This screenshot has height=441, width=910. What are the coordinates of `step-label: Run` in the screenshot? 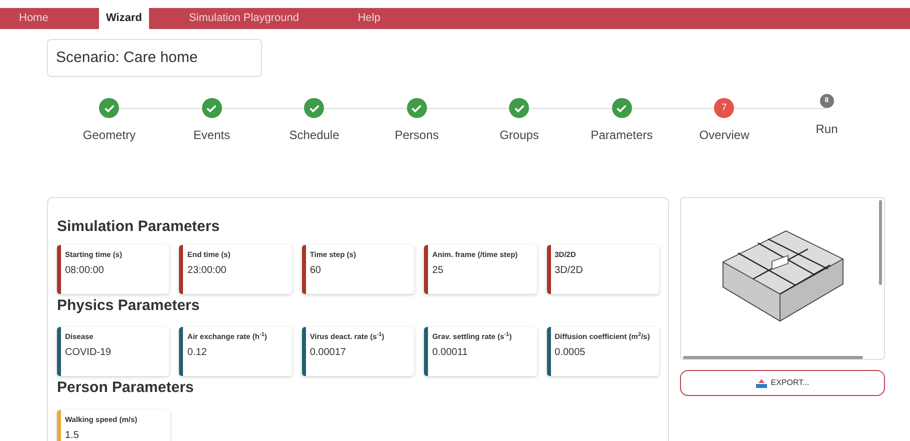 It's located at (827, 129).